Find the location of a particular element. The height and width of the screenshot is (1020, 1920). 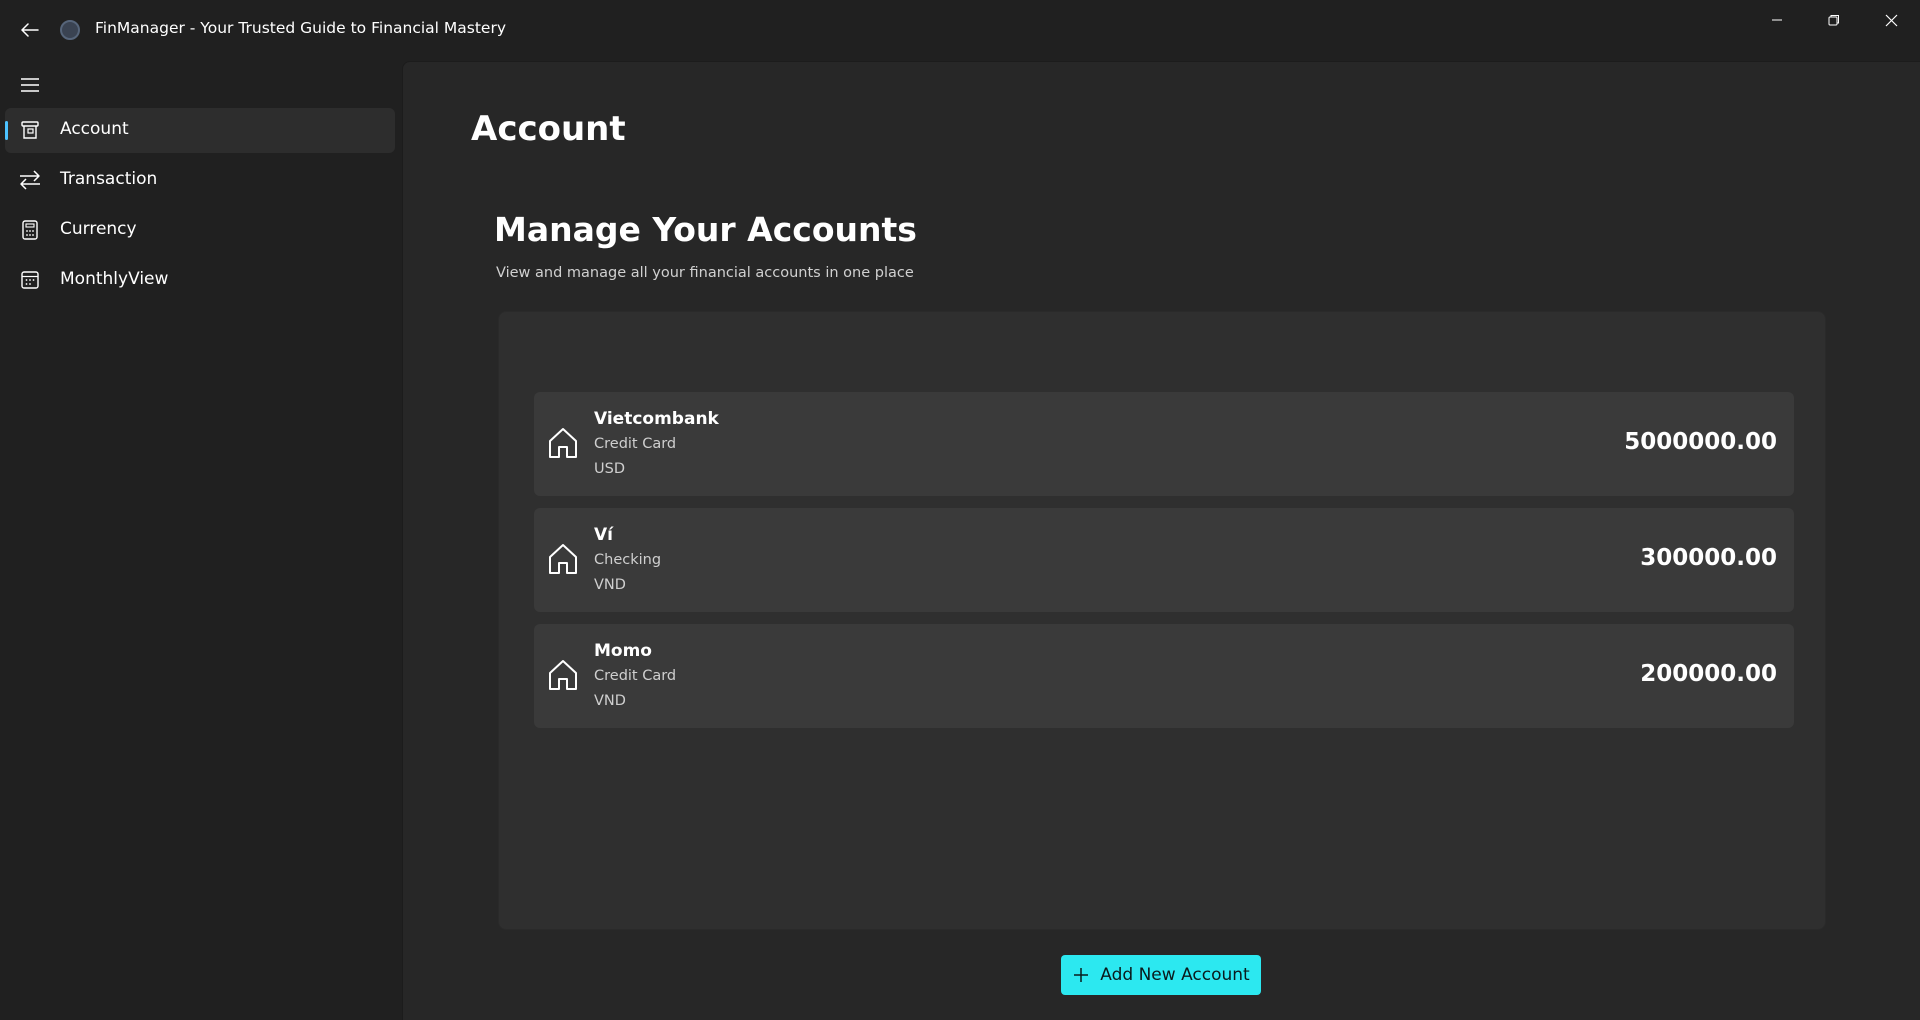

account-type: Checking is located at coordinates (628, 560).